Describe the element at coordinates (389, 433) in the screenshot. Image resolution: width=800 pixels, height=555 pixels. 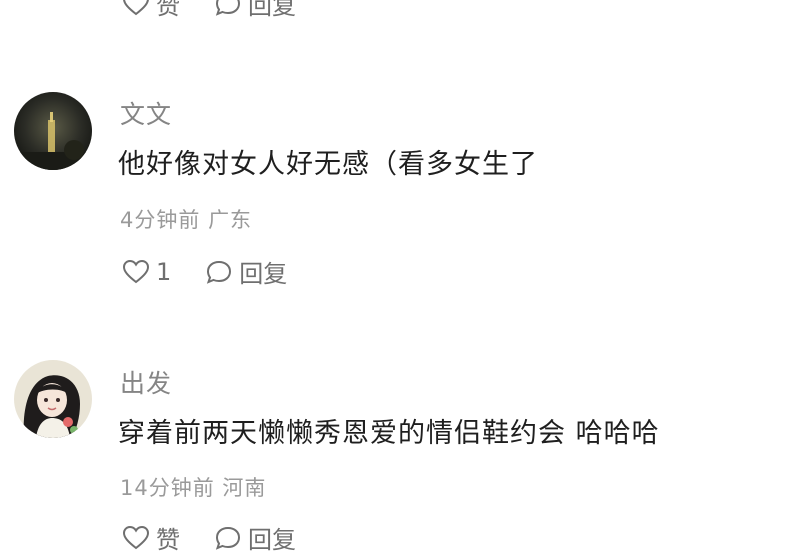
I see `comment-content: 穿着前两天懒懒秀恩爱的情侣鞋约会 哈哈哈` at that location.